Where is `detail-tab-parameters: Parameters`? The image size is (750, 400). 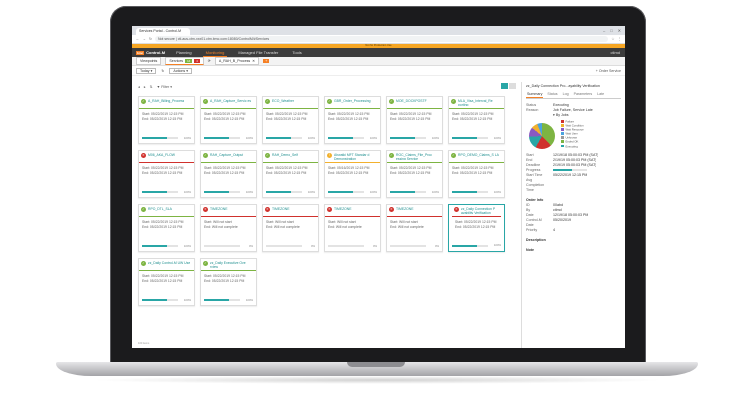
detail-tab-parameters: Parameters is located at coordinates (583, 94).